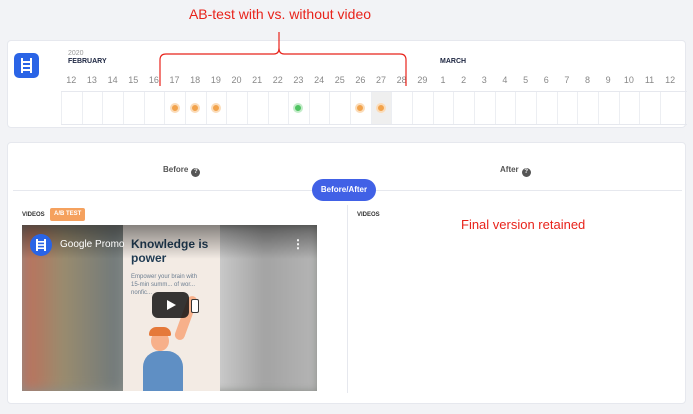 The image size is (693, 414). Describe the element at coordinates (176, 169) in the screenshot. I see `before-label: Before` at that location.